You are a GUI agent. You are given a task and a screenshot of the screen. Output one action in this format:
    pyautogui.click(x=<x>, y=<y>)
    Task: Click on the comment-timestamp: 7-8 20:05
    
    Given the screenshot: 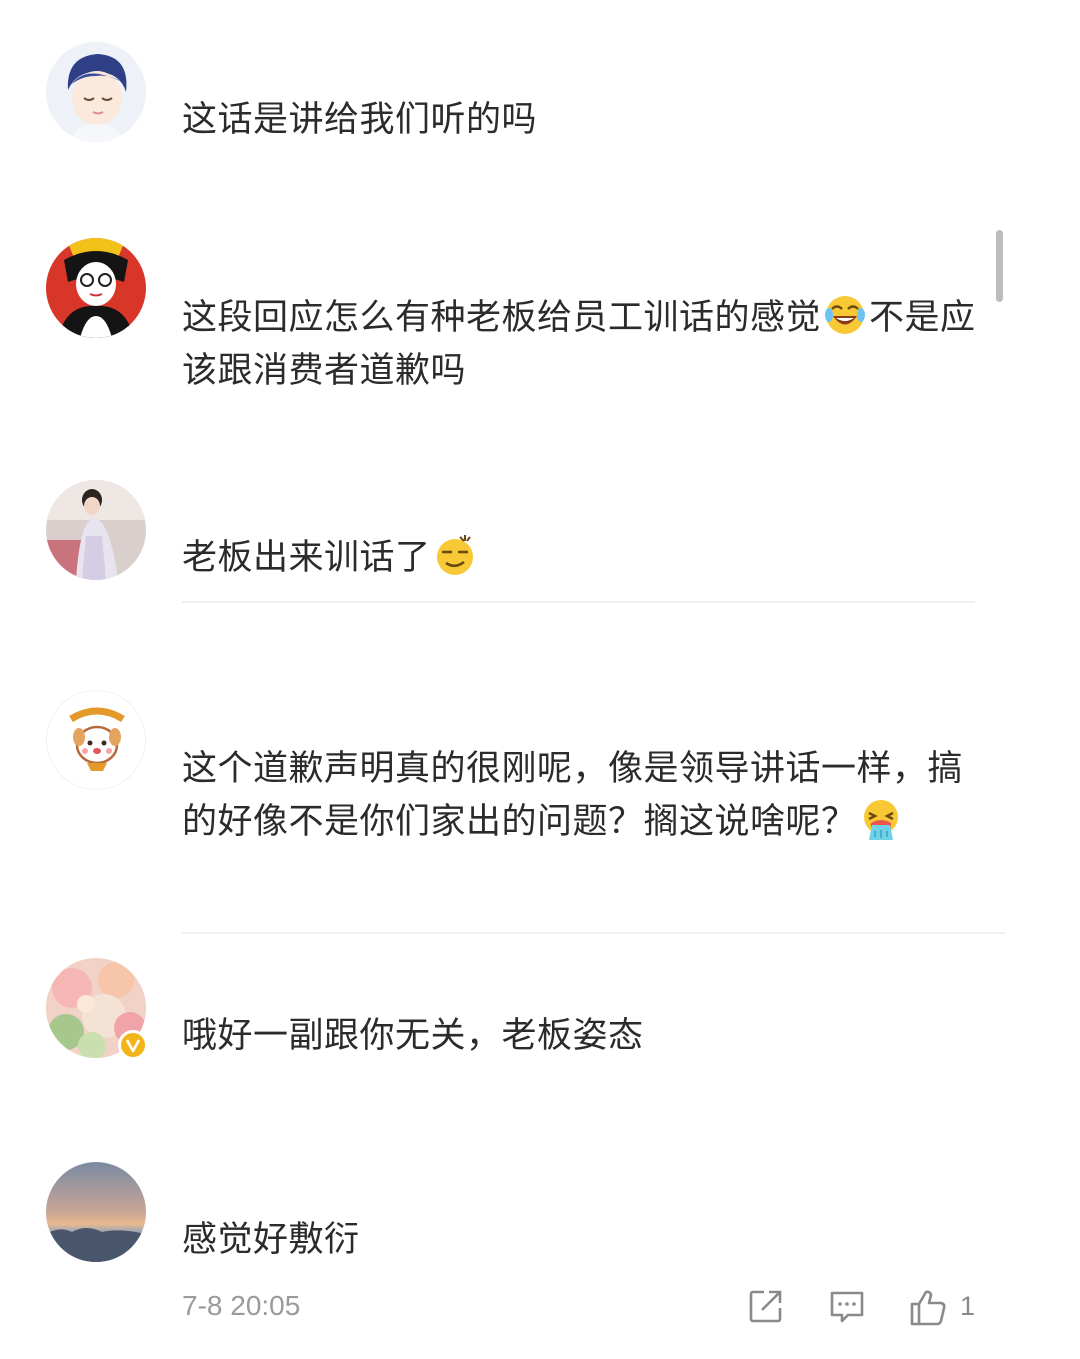 What is the action you would take?
    pyautogui.click(x=241, y=1305)
    